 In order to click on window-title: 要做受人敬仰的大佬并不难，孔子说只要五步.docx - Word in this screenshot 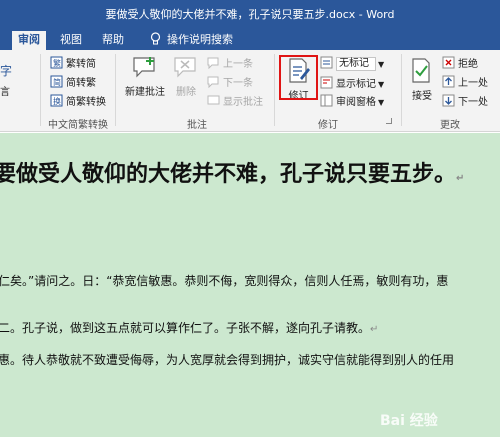, I will do `click(250, 14)`.